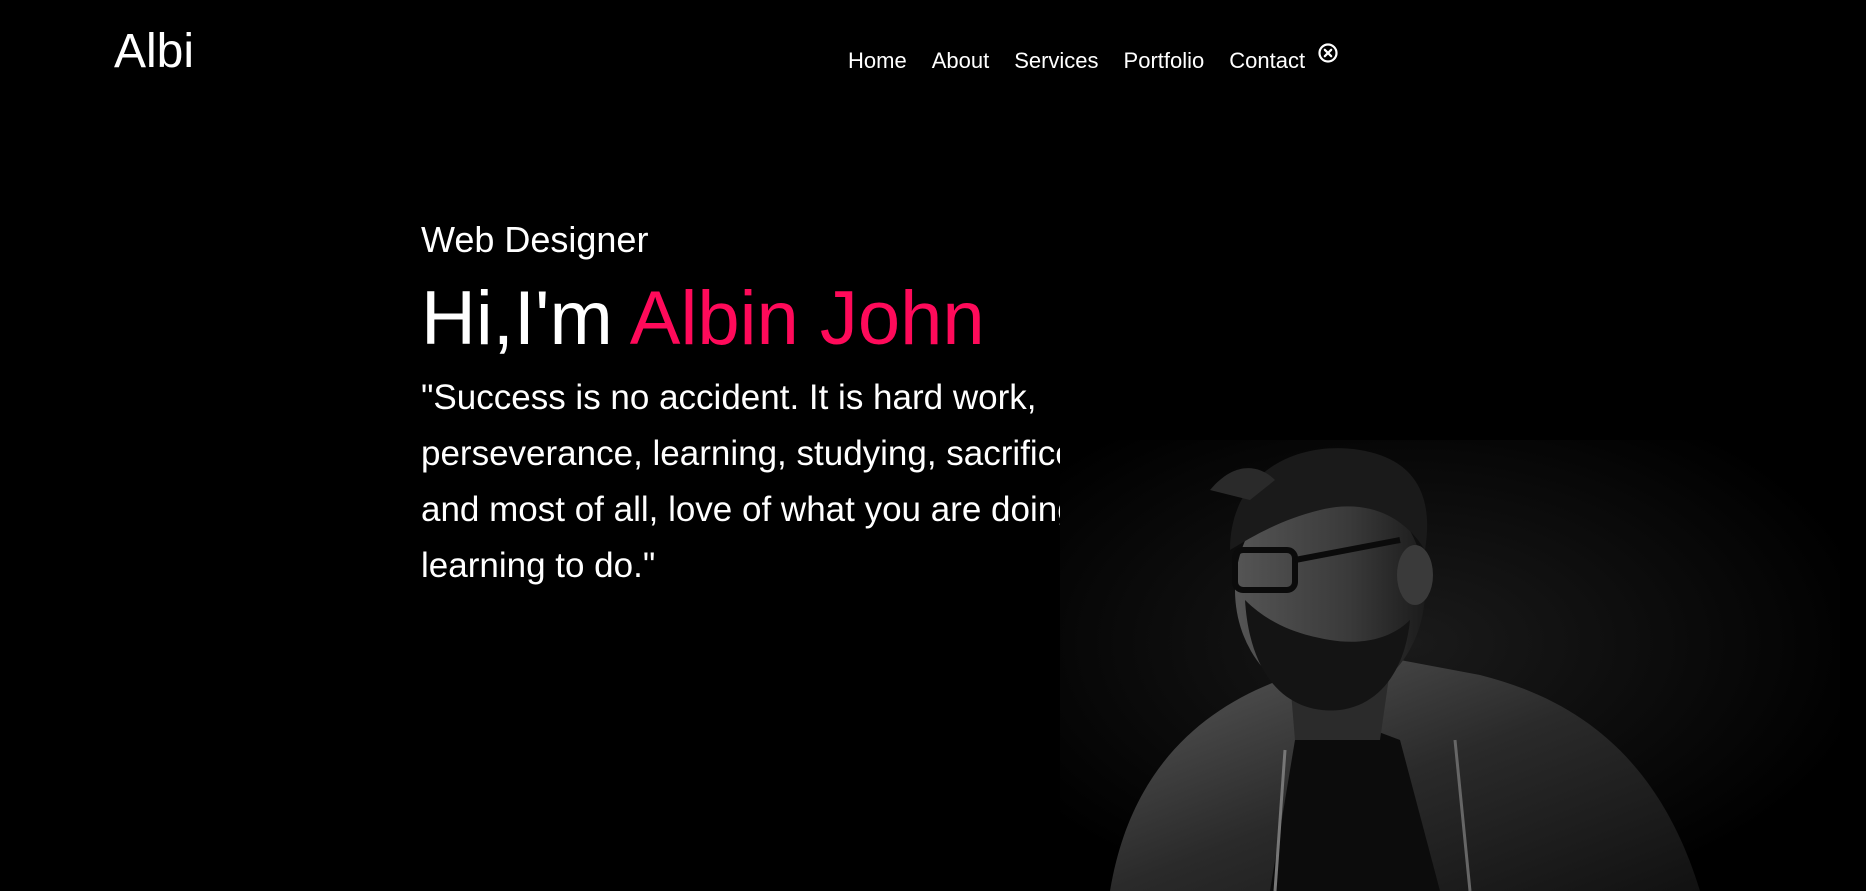 The height and width of the screenshot is (891, 1866). What do you see at coordinates (1164, 61) in the screenshot?
I see `nav-link-portfolio: Portfolio` at bounding box center [1164, 61].